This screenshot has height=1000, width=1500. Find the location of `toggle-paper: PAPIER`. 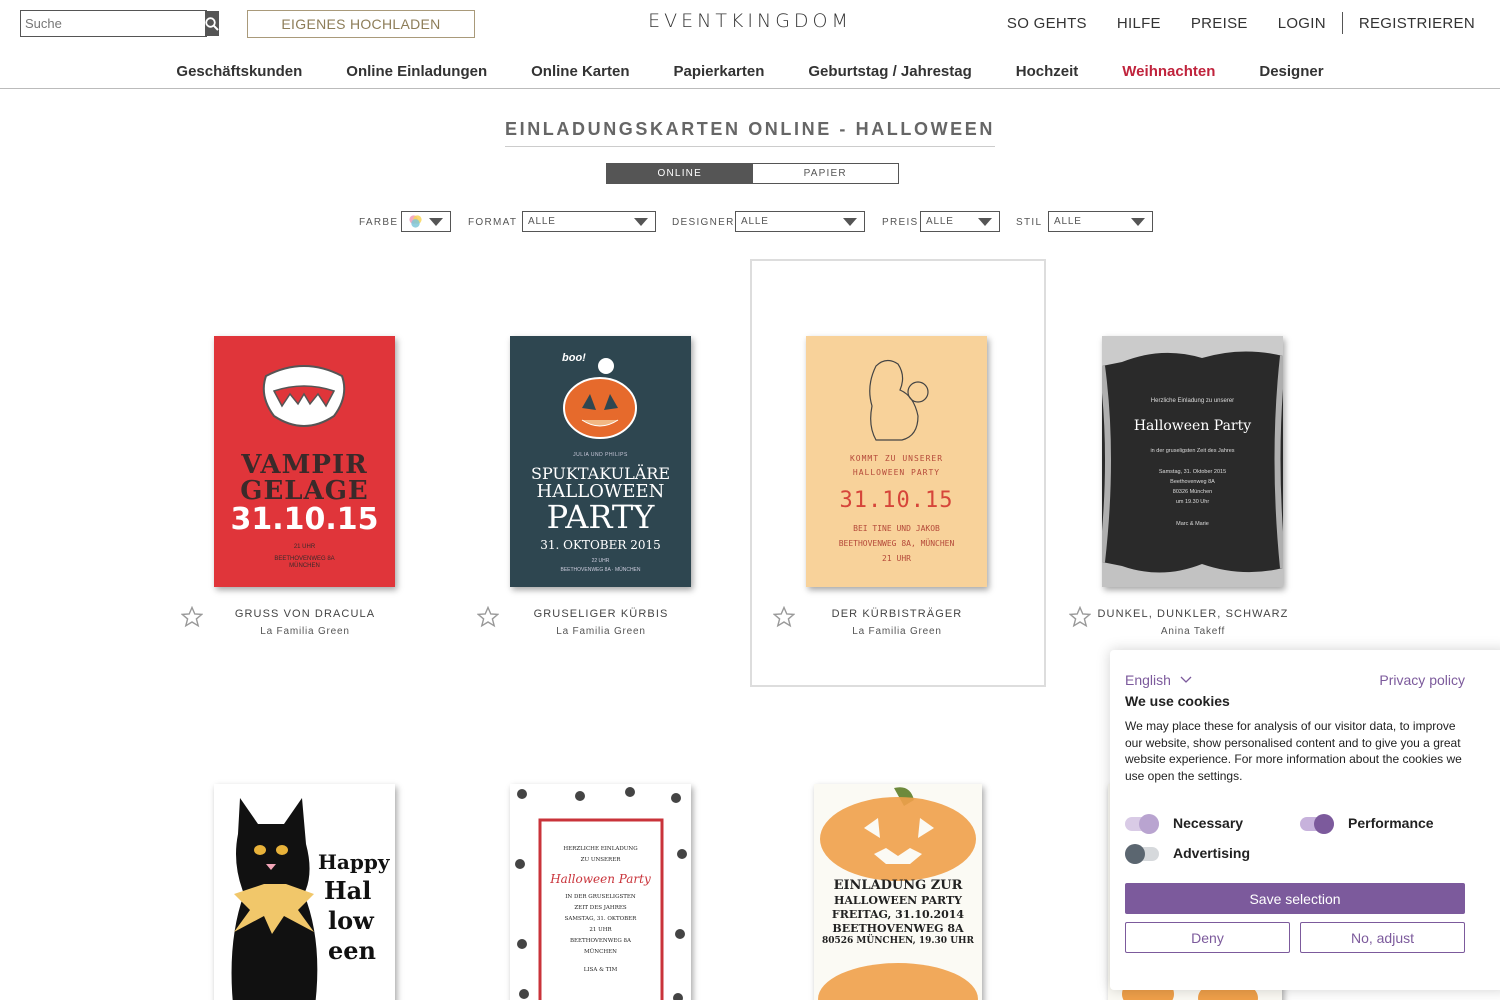

toggle-paper: PAPIER is located at coordinates (825, 173).